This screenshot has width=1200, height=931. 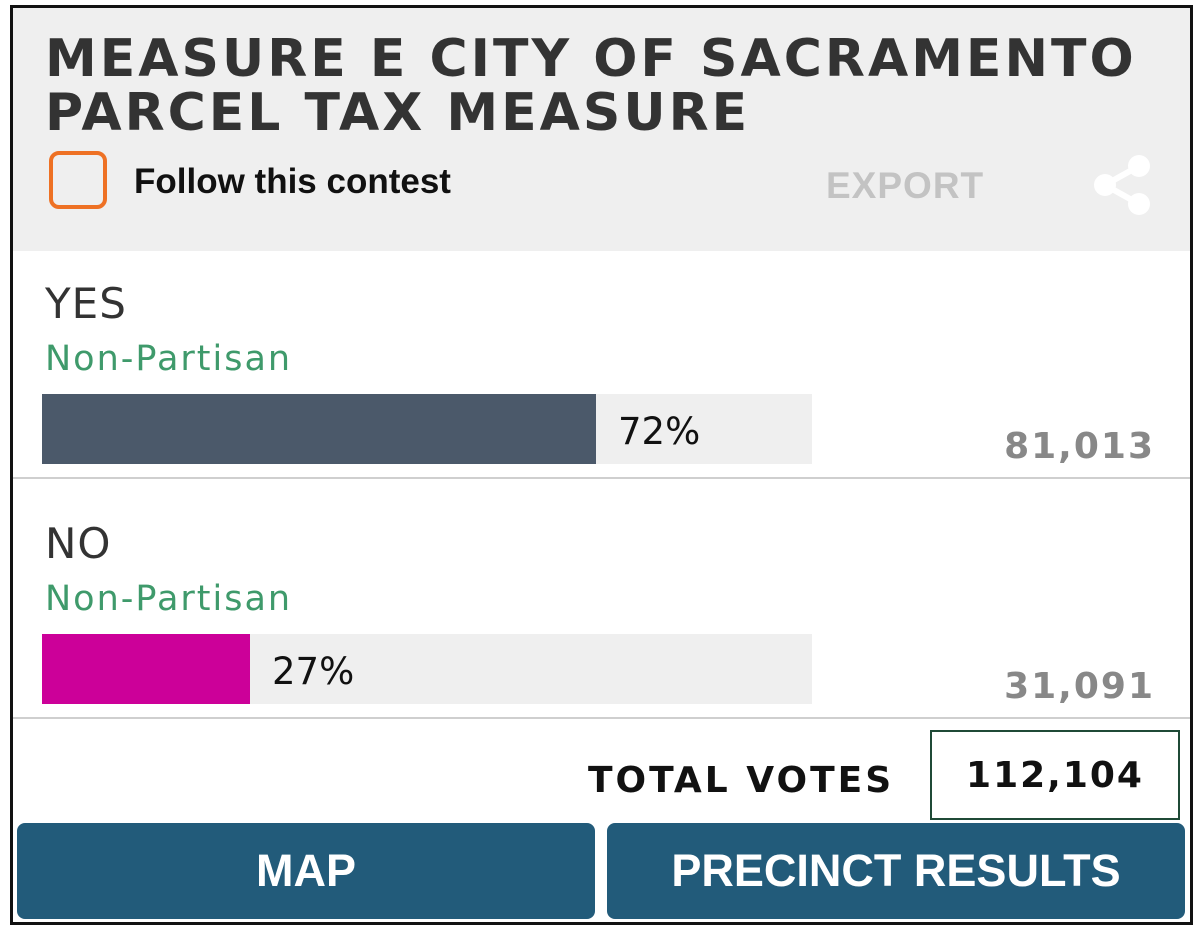 I want to click on result-percent: 72%, so click(x=659, y=431).